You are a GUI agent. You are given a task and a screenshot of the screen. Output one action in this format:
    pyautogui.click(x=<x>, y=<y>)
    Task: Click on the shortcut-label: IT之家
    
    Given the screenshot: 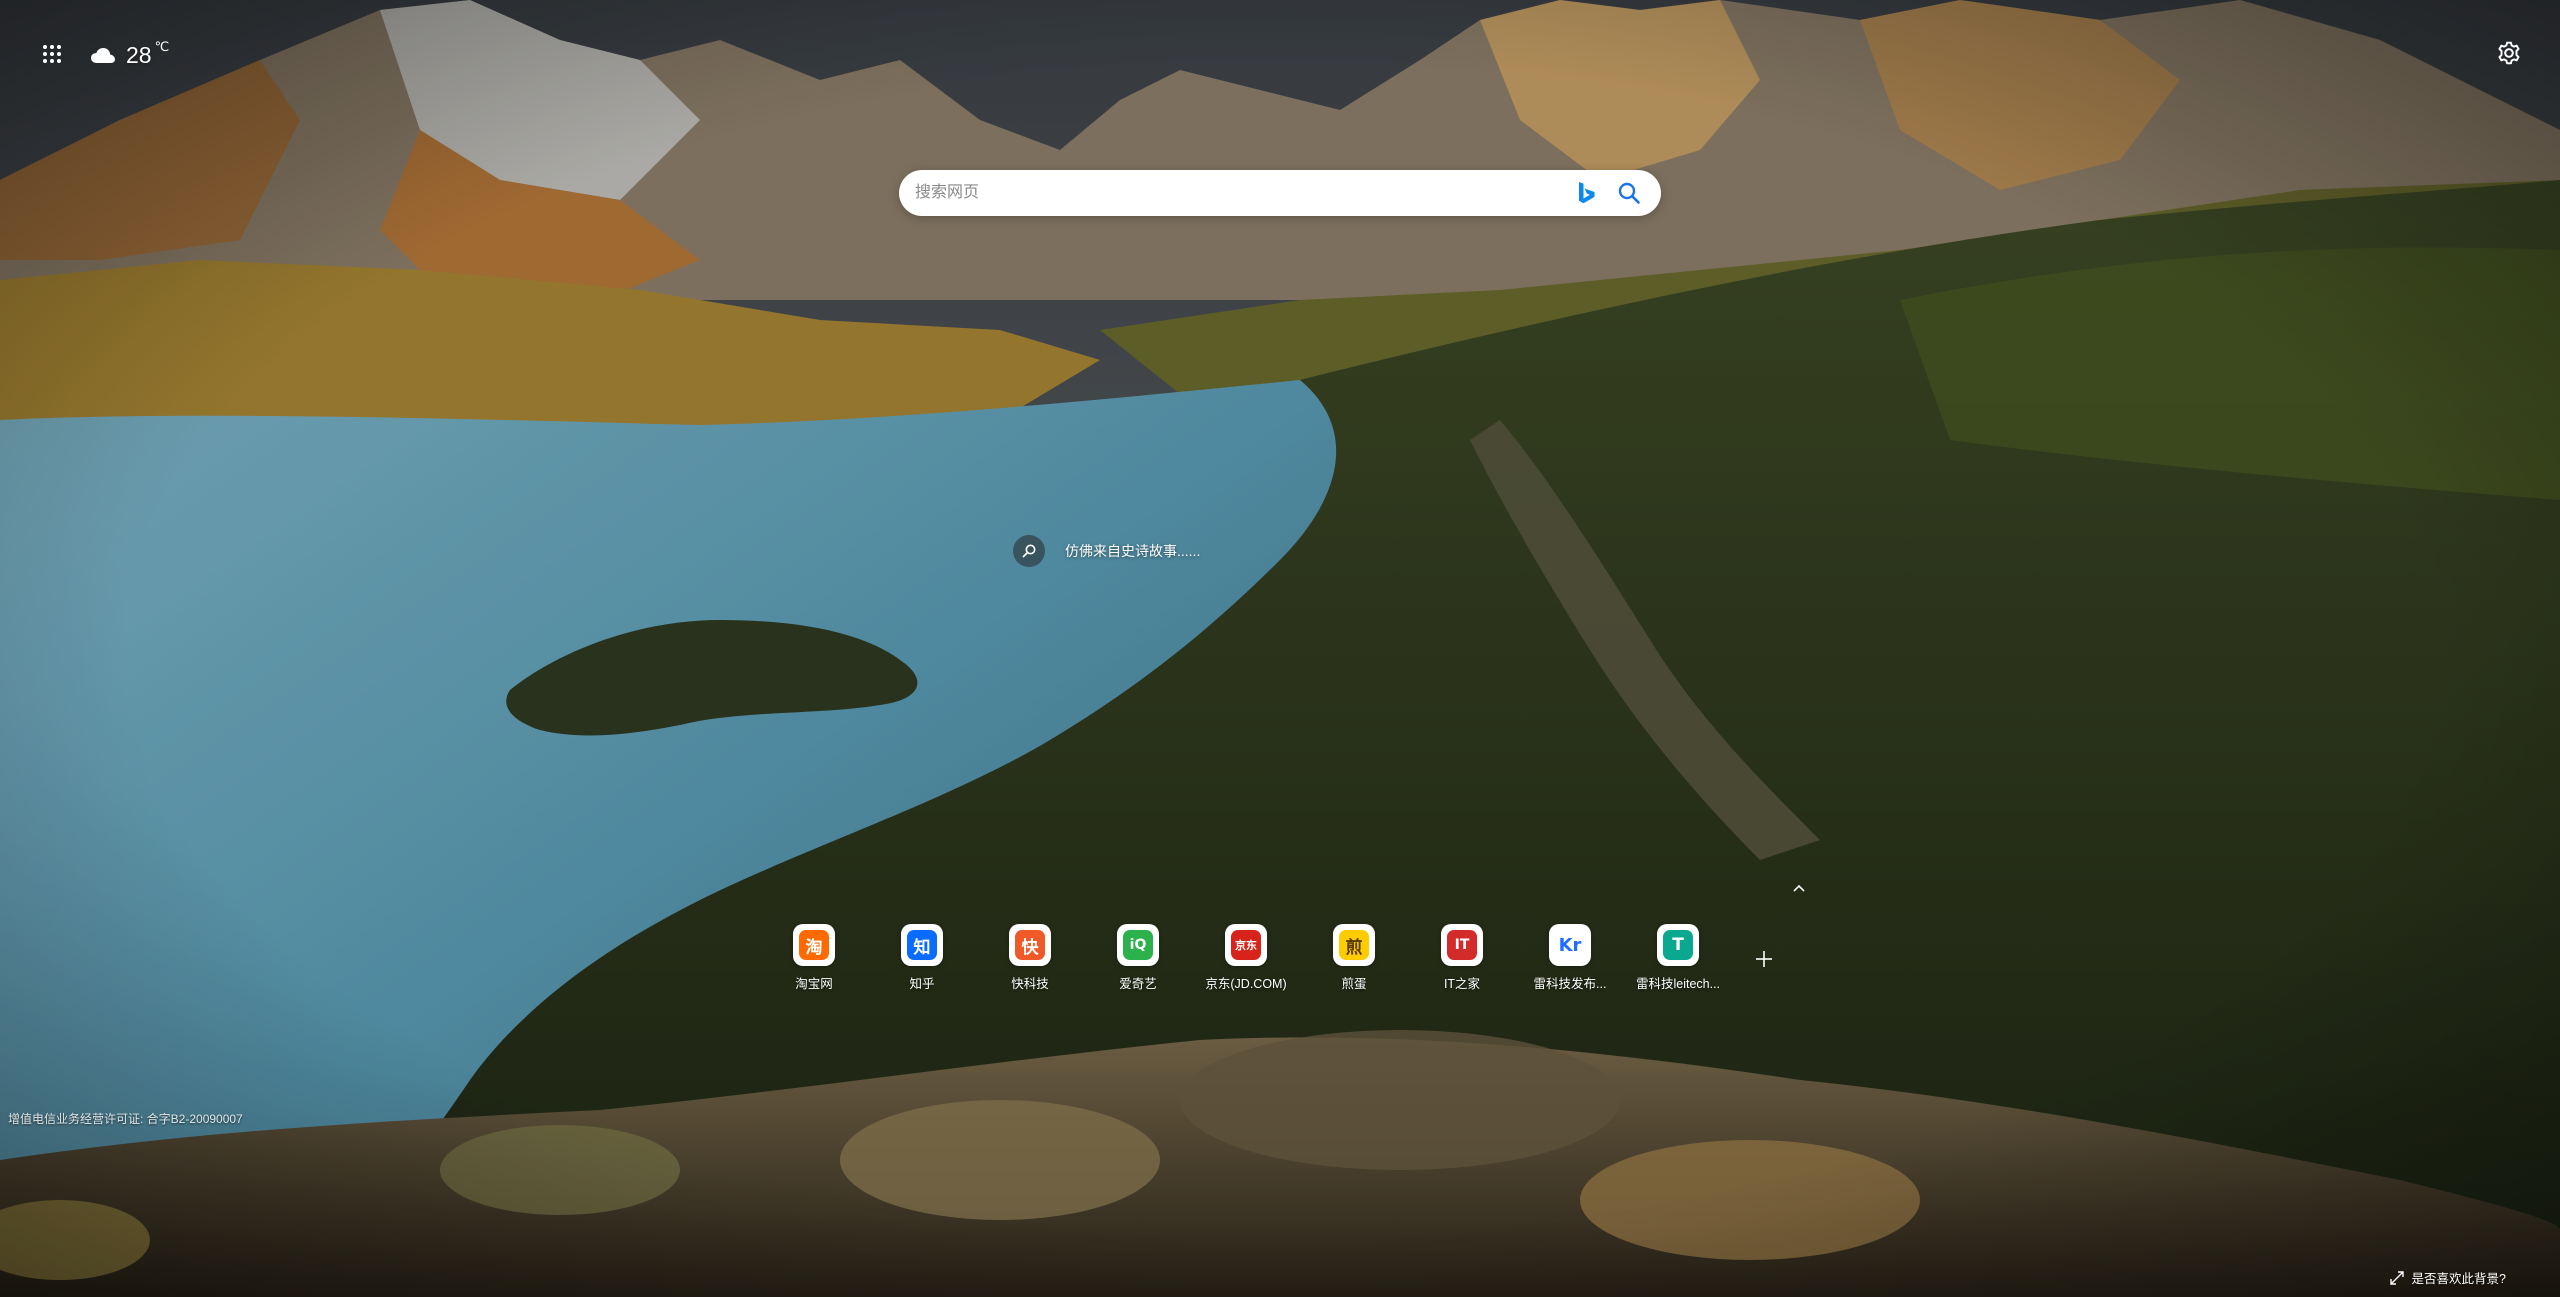 What is the action you would take?
    pyautogui.click(x=1462, y=984)
    